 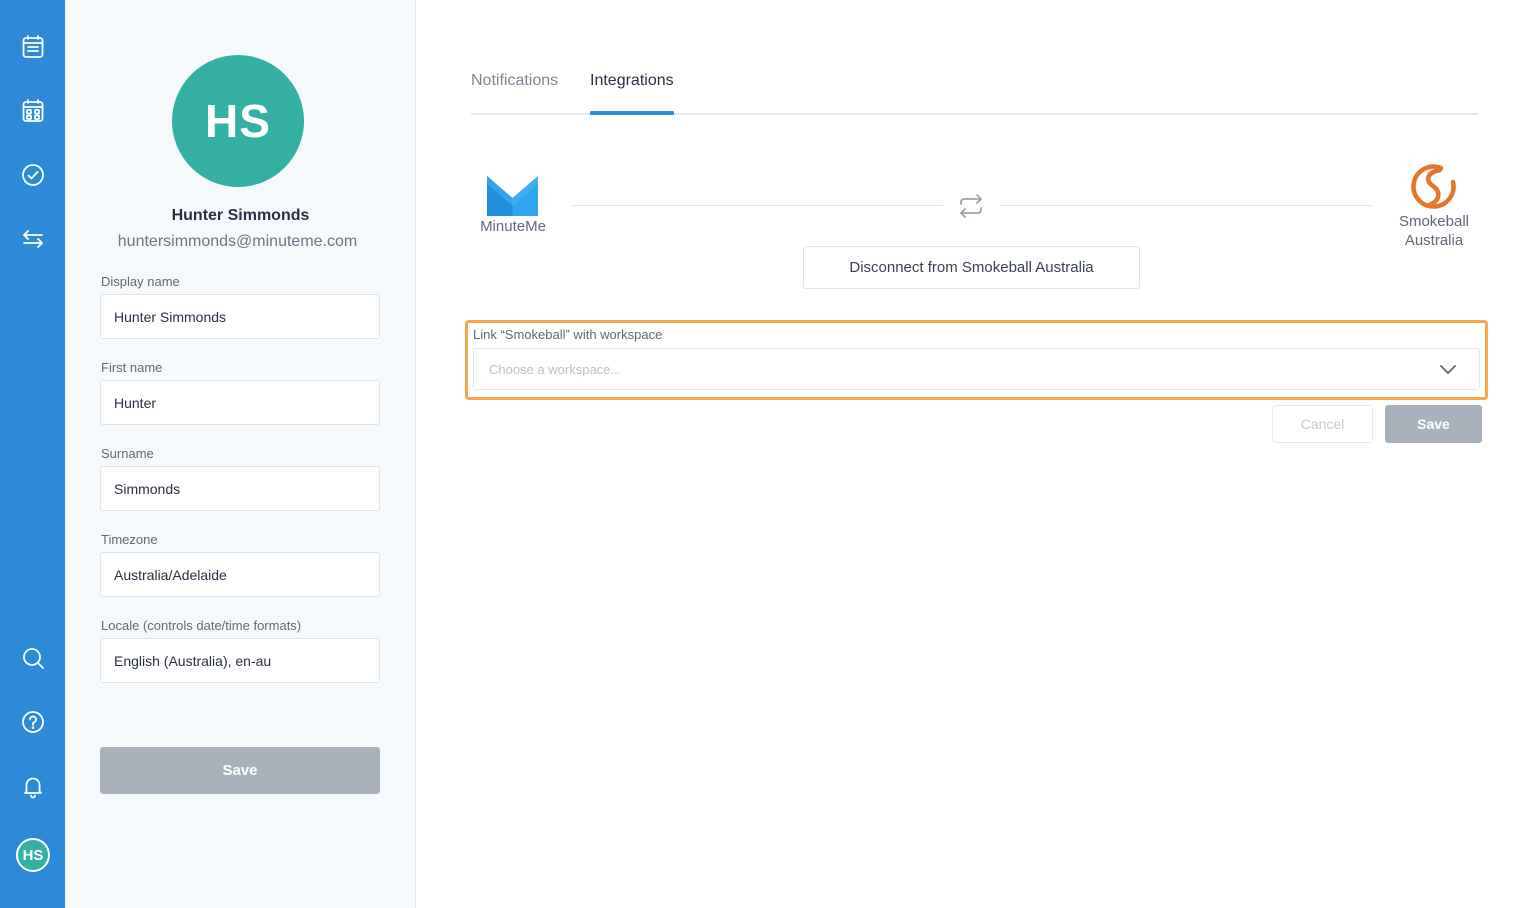 What do you see at coordinates (632, 81) in the screenshot?
I see `tab-integrations: Integrations` at bounding box center [632, 81].